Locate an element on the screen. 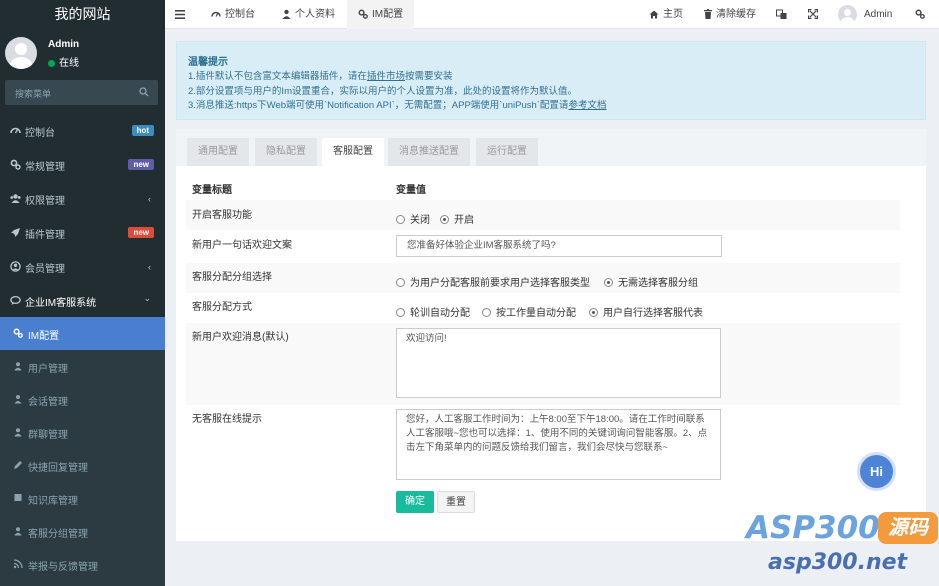 This screenshot has height=586, width=939. row-label: 客服分配方式 is located at coordinates (222, 307).